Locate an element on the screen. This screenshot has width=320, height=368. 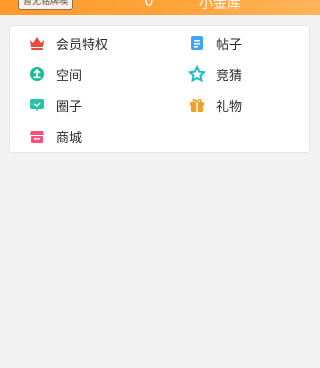
space-icon is located at coordinates (37, 74).